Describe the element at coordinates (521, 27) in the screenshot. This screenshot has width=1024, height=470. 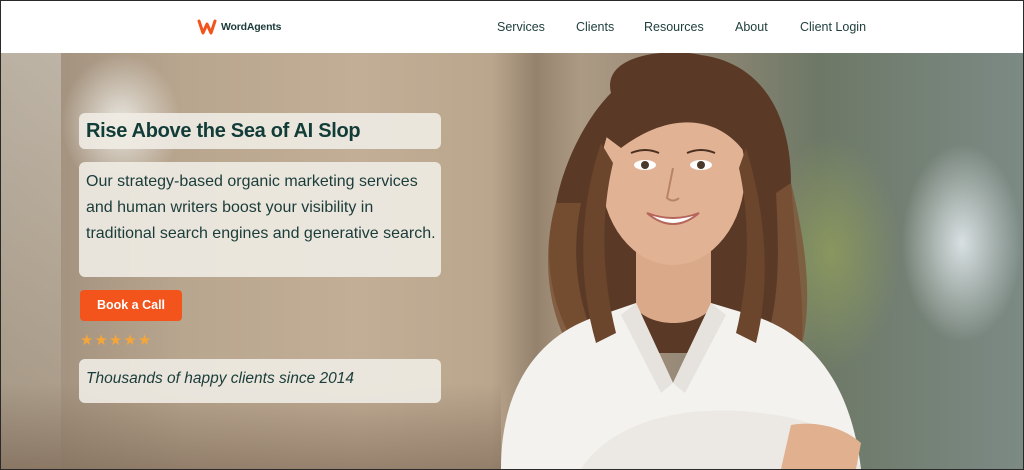
I see `nav-item-services: Services` at that location.